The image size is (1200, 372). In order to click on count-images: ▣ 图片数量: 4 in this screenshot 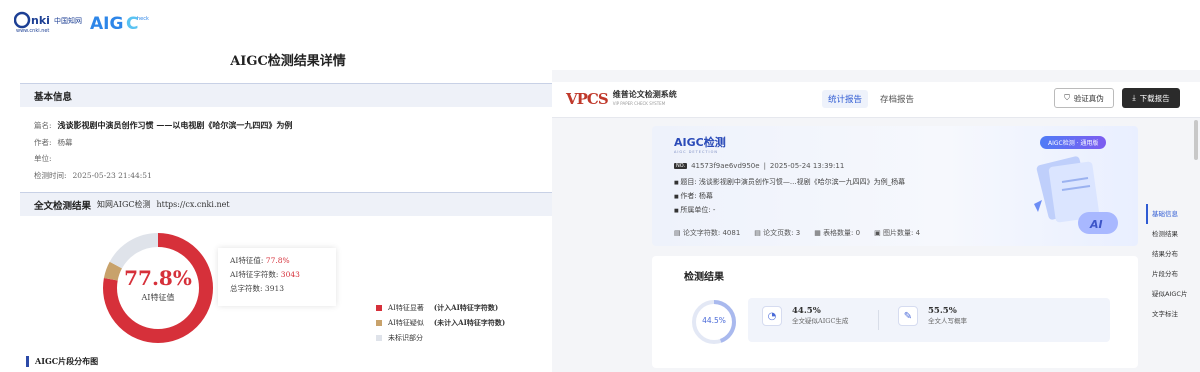, I will do `click(897, 233)`.